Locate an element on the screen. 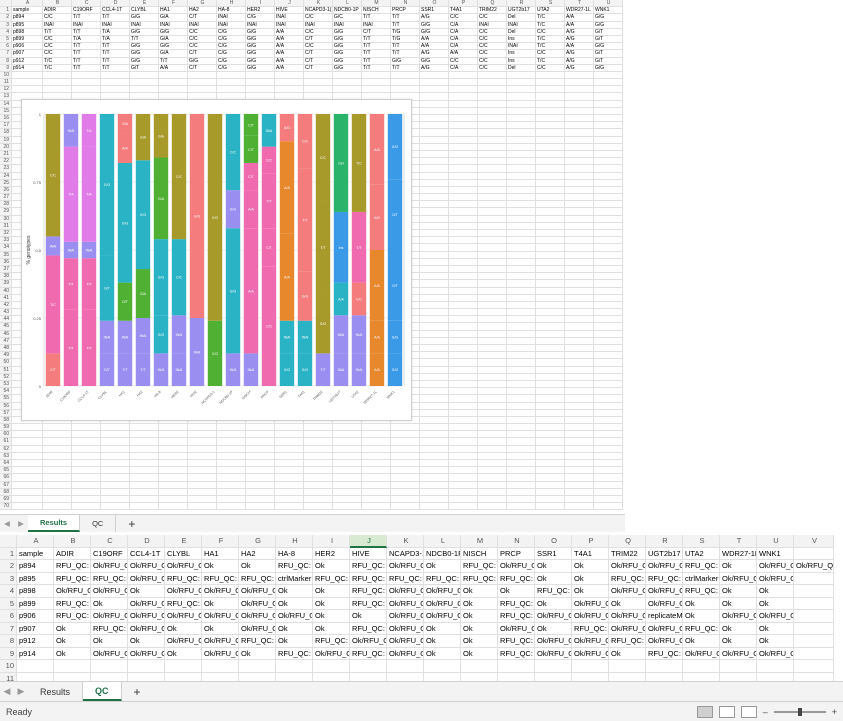  cell: C/A is located at coordinates (463, 47).